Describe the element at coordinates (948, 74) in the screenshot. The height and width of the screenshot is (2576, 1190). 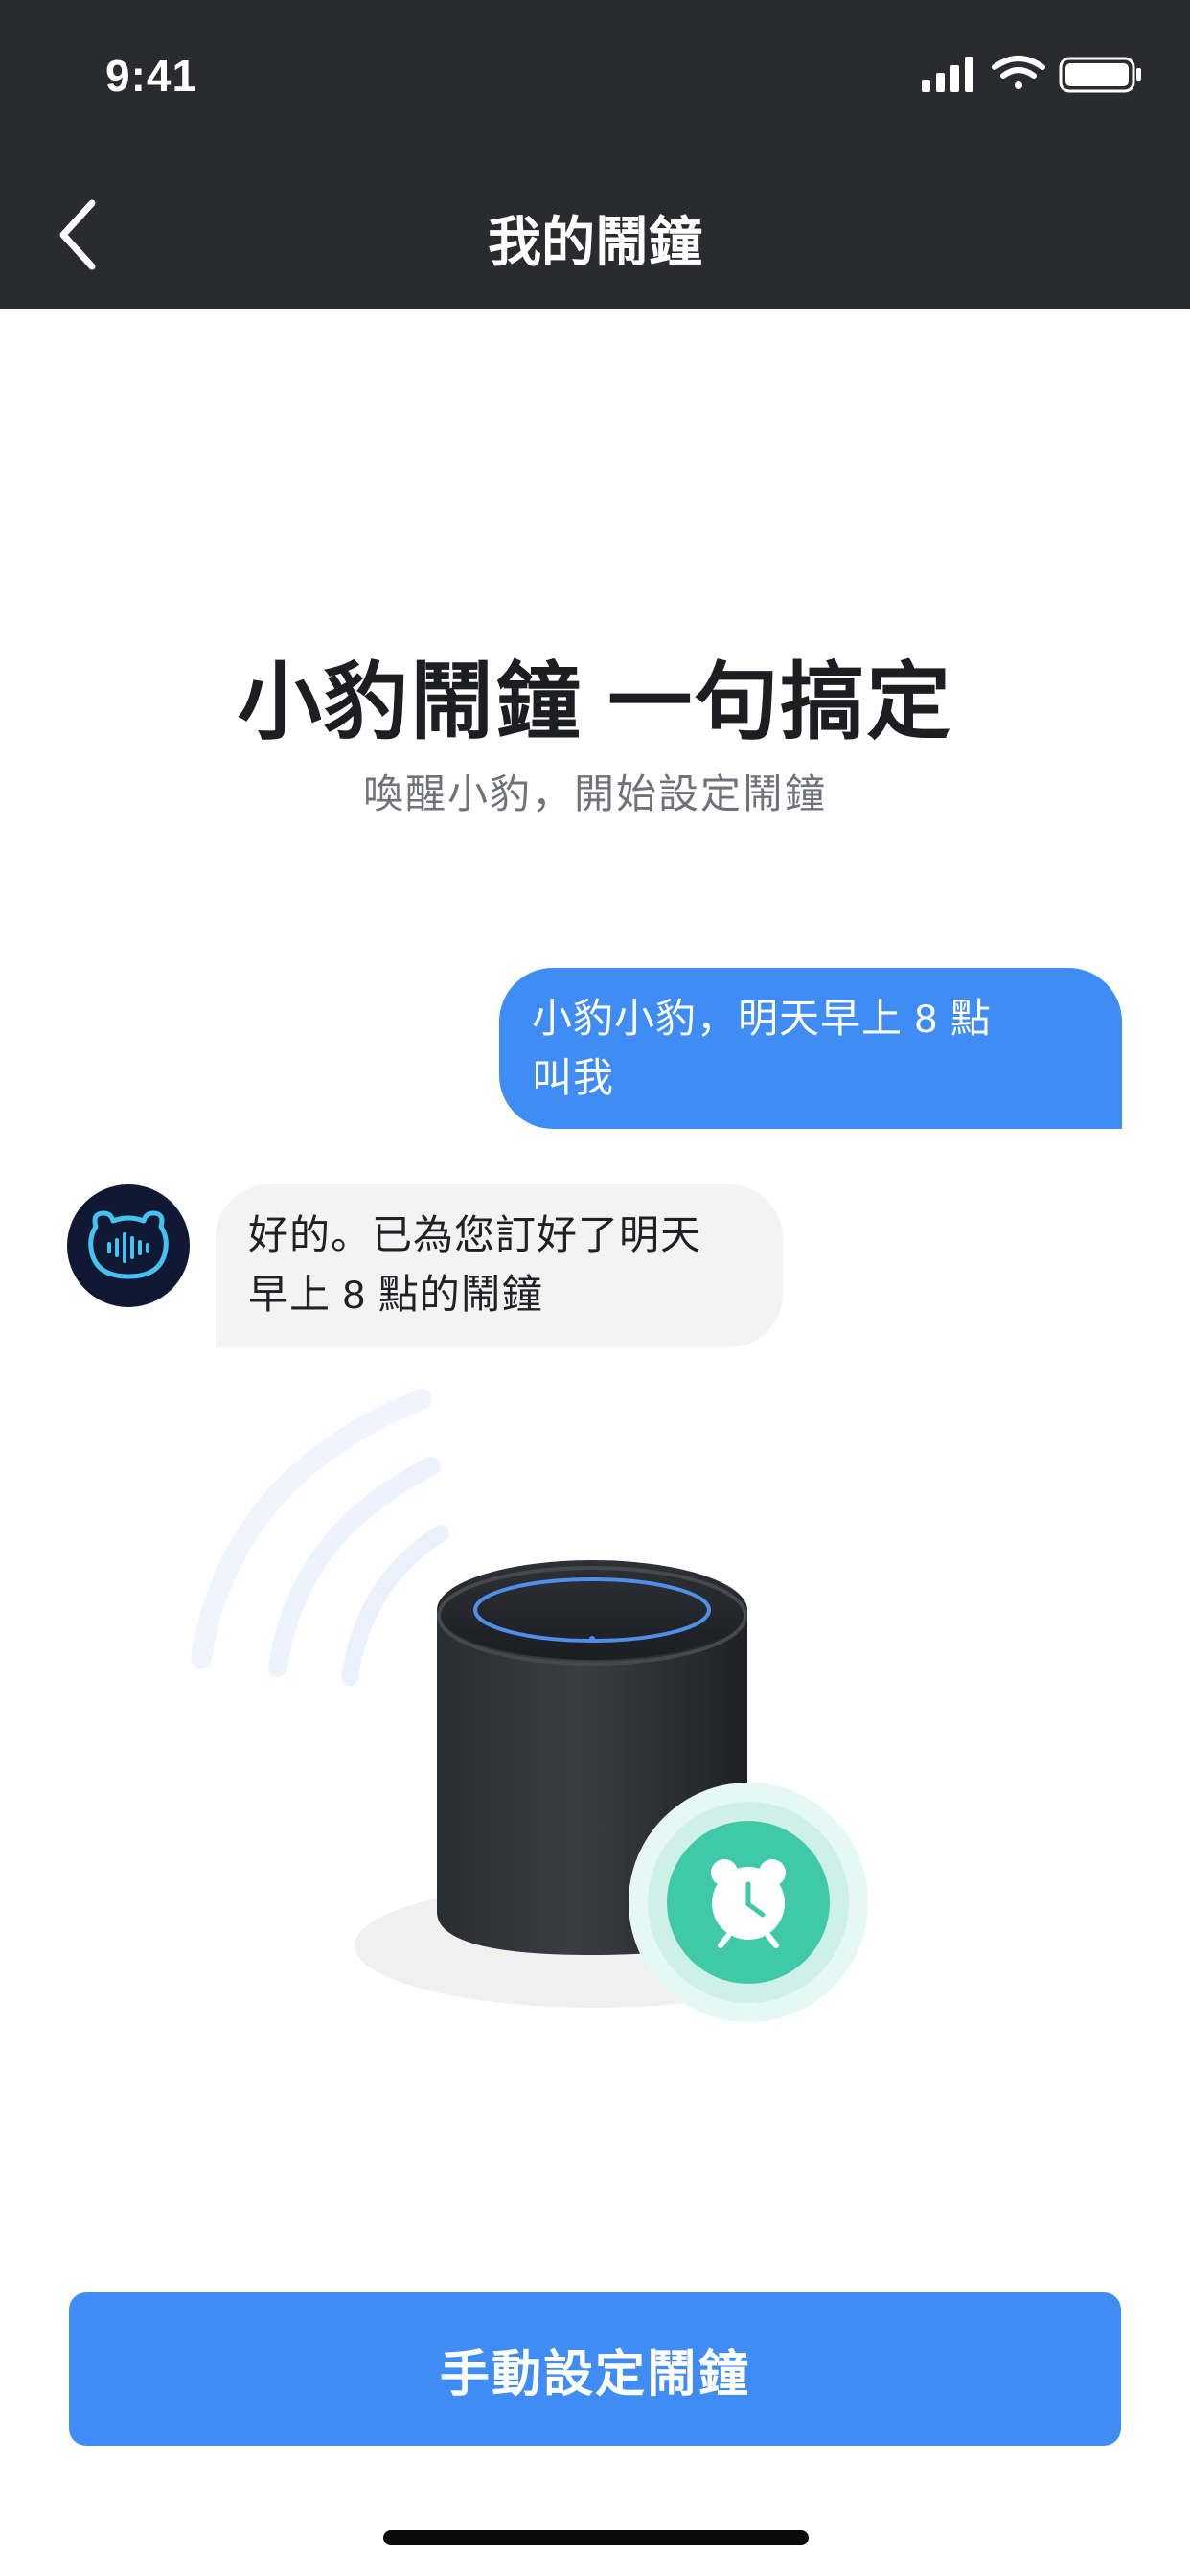
I see `cellular-signal-icon` at that location.